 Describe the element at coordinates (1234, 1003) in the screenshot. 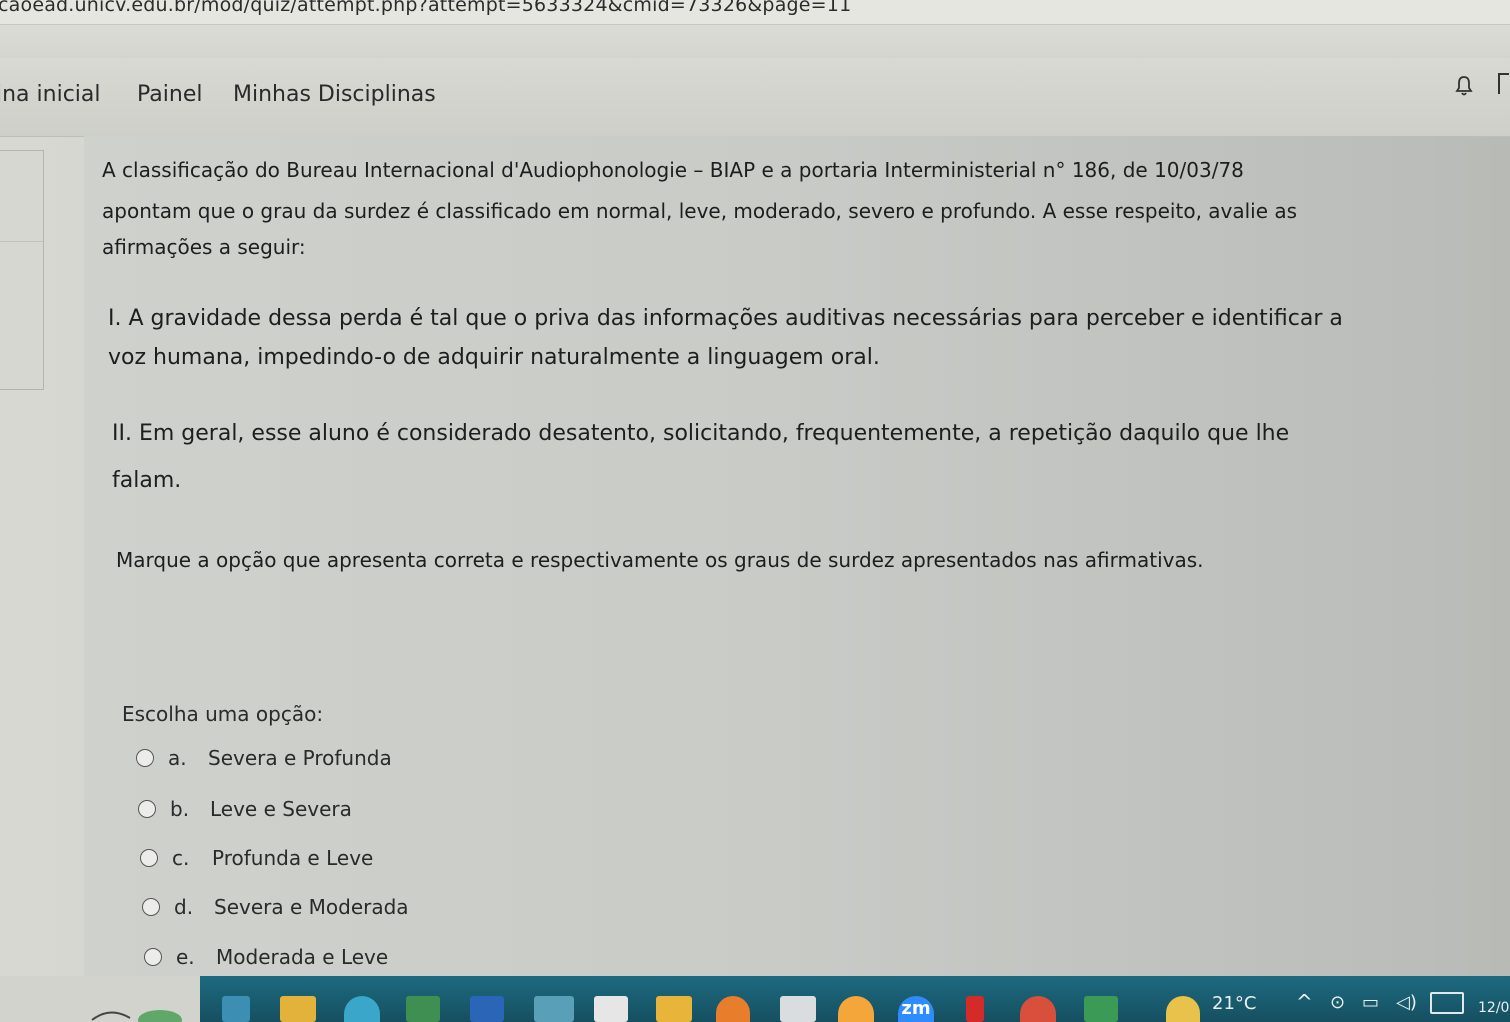

I see `weather-temperature: 21°C` at that location.